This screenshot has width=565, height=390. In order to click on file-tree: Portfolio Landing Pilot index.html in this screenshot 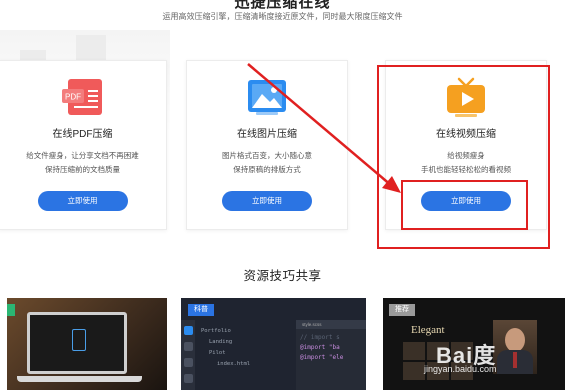, I will do `click(225, 348)`.